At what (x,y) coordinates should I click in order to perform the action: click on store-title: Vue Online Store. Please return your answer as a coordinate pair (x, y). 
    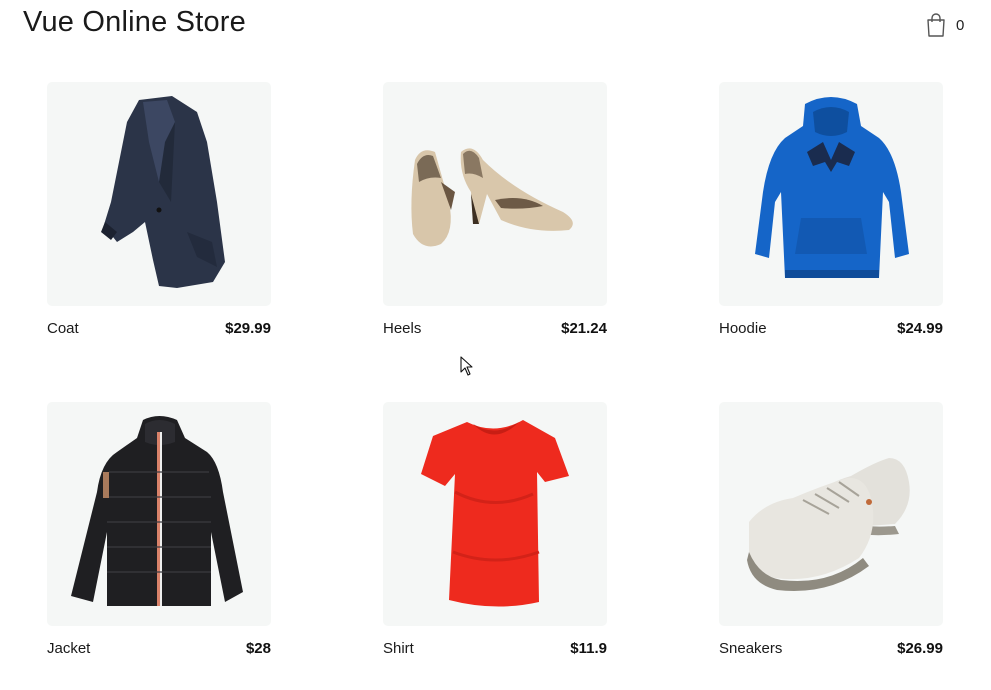
    Looking at the image, I should click on (134, 22).